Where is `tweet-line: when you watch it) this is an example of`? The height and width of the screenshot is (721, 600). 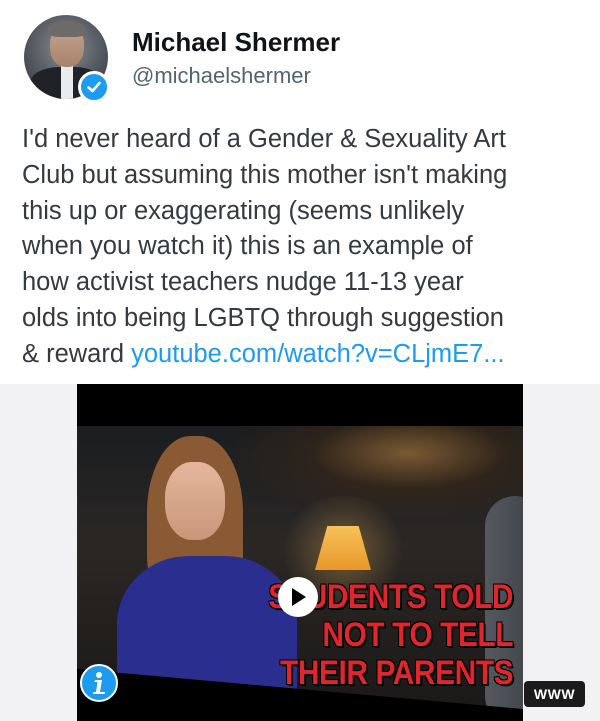
tweet-line: when you watch it) this is an example of is located at coordinates (247, 246).